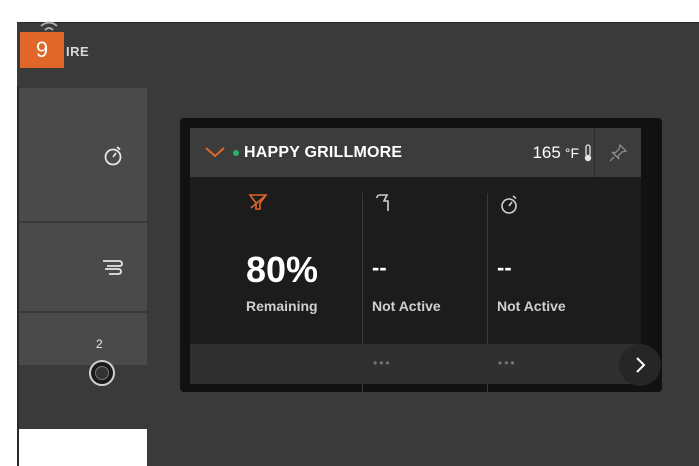 The image size is (699, 466). What do you see at coordinates (83, 447) in the screenshot?
I see `blank-panel` at bounding box center [83, 447].